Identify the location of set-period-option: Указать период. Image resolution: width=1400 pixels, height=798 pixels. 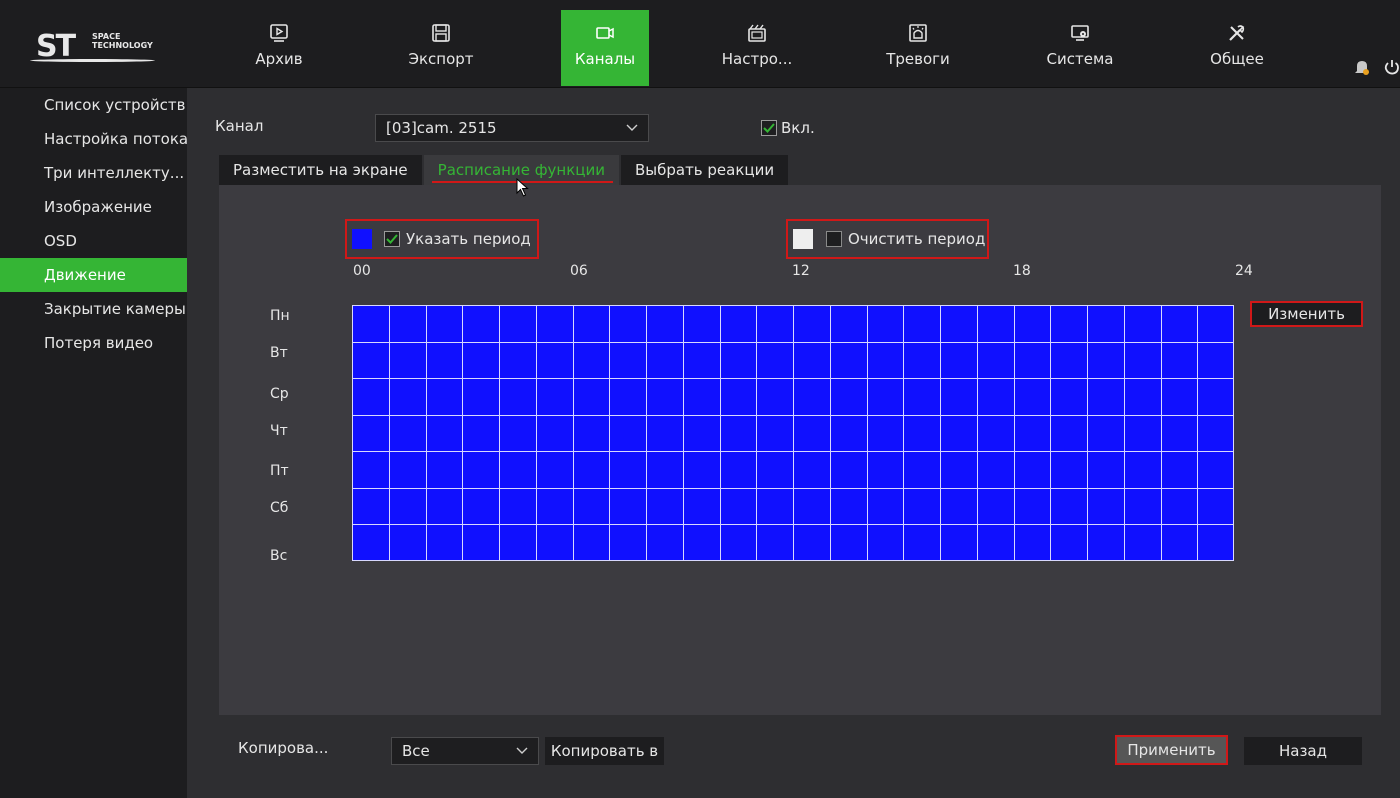
(457, 239).